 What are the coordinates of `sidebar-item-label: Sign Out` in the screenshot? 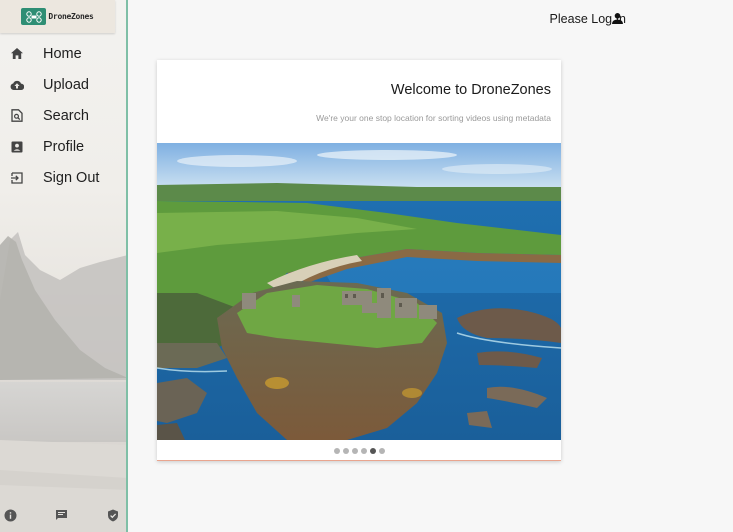 It's located at (71, 177).